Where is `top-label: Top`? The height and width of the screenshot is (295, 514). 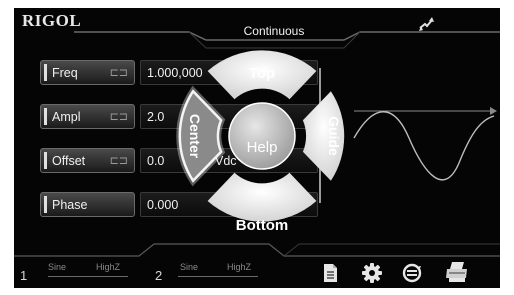
top-label: Top is located at coordinates (262, 73).